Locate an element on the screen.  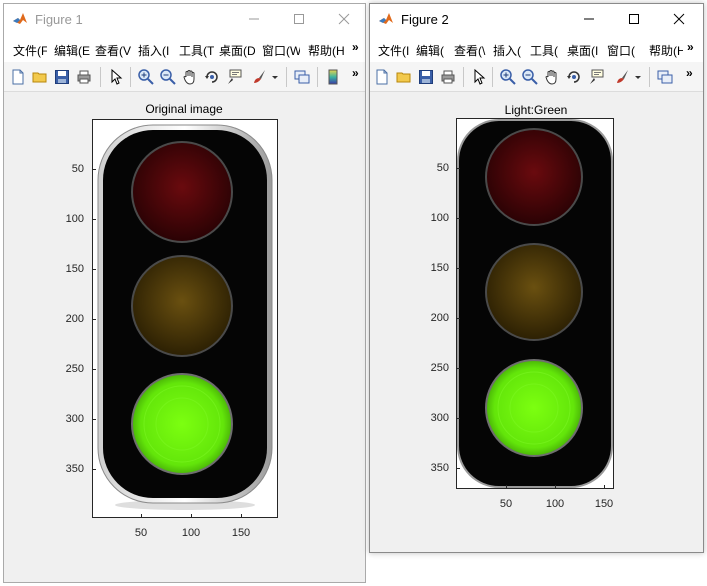
menu-desktop: 桌面(I is located at coordinates (583, 50).